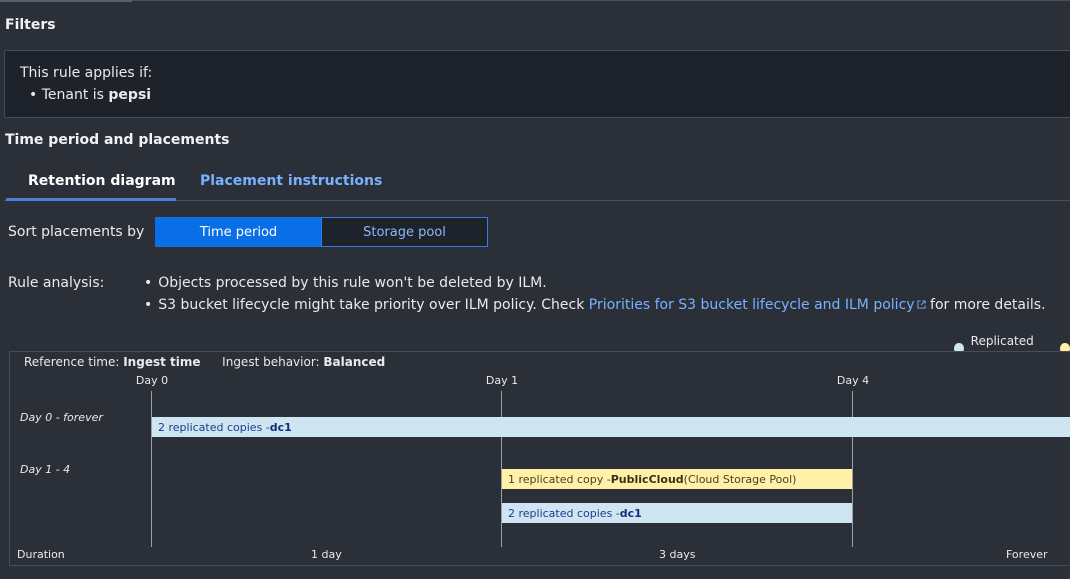 The width and height of the screenshot is (1070, 579). I want to click on reference-time-label: Reference time:, so click(74, 362).